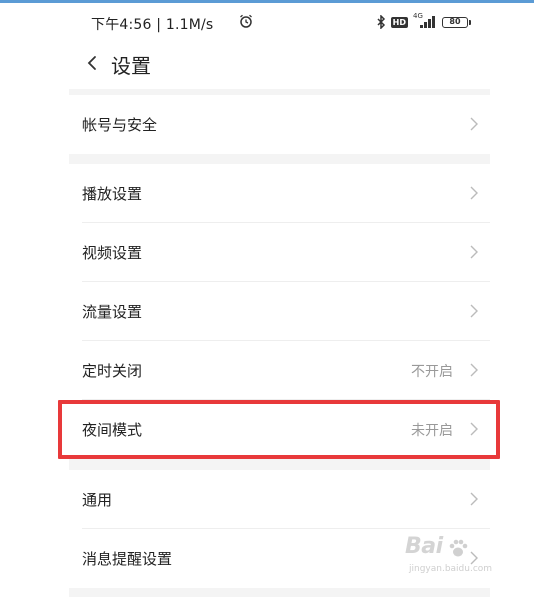 The height and width of the screenshot is (597, 534). What do you see at coordinates (279, 193) in the screenshot?
I see `settings-item-playback: 播放设置` at bounding box center [279, 193].